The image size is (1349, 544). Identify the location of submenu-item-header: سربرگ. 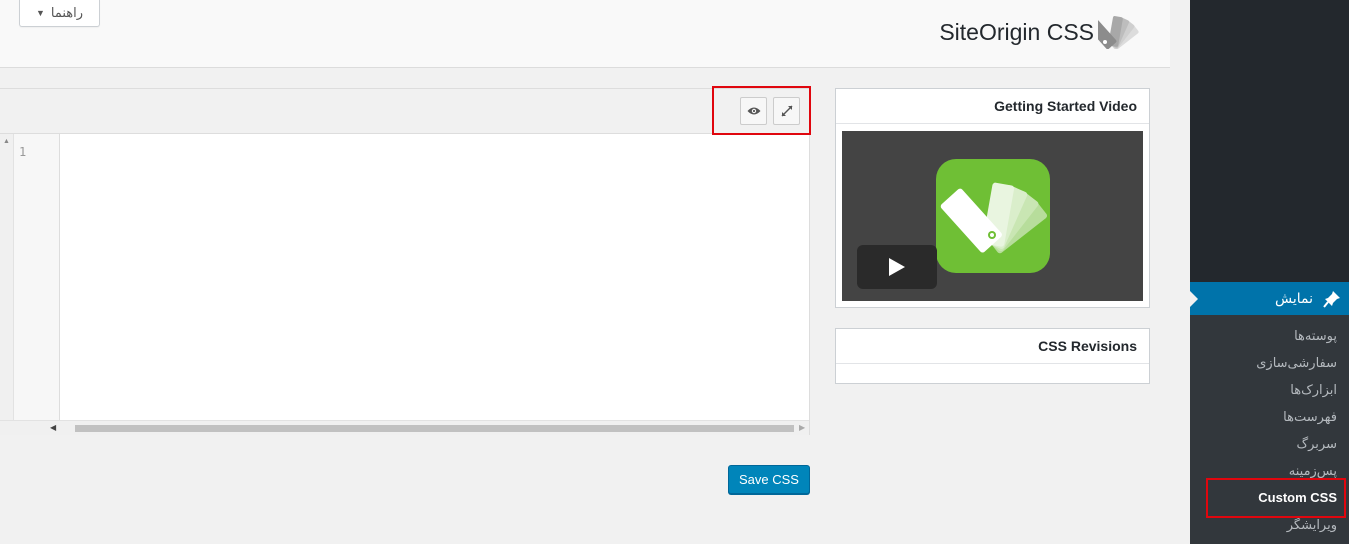
(1317, 444).